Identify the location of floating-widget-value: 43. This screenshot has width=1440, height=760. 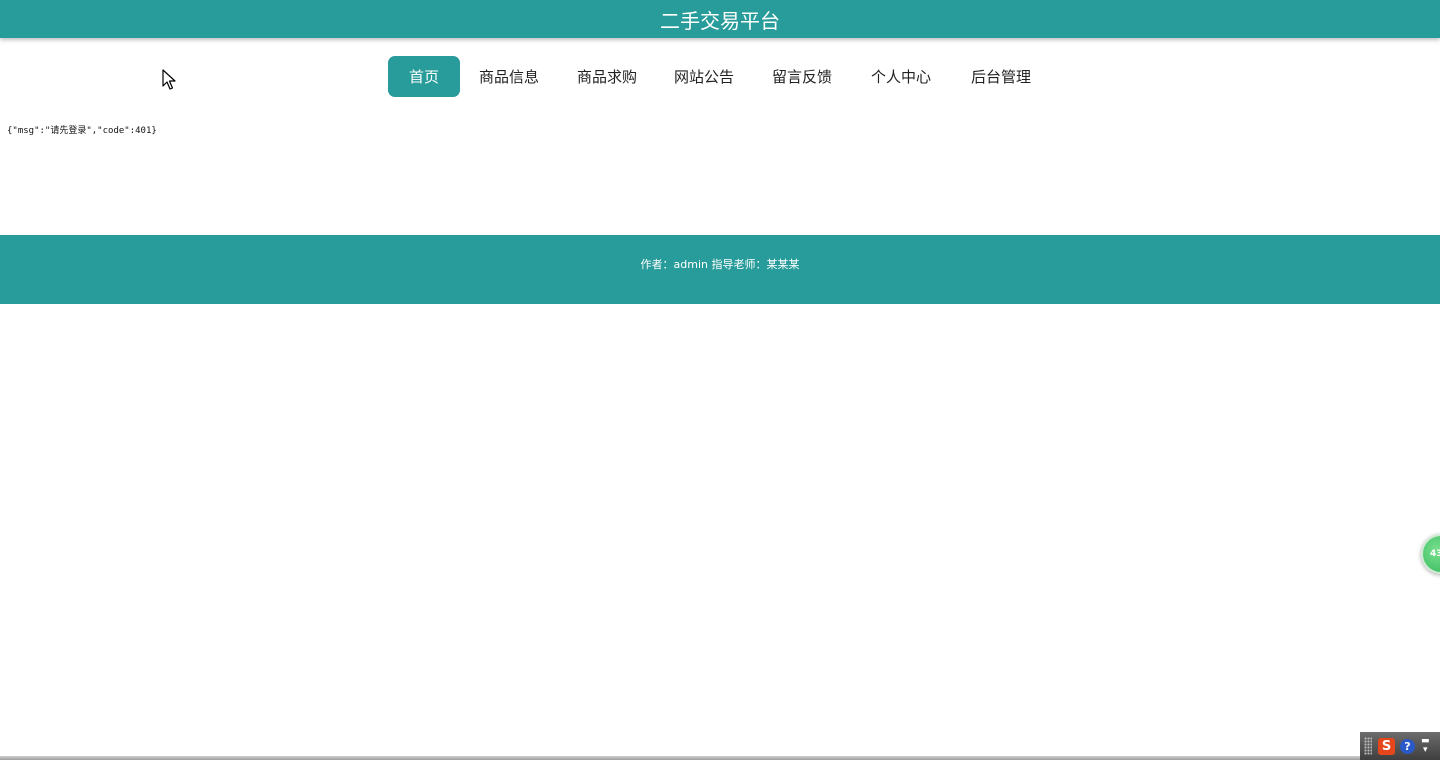
(1435, 554).